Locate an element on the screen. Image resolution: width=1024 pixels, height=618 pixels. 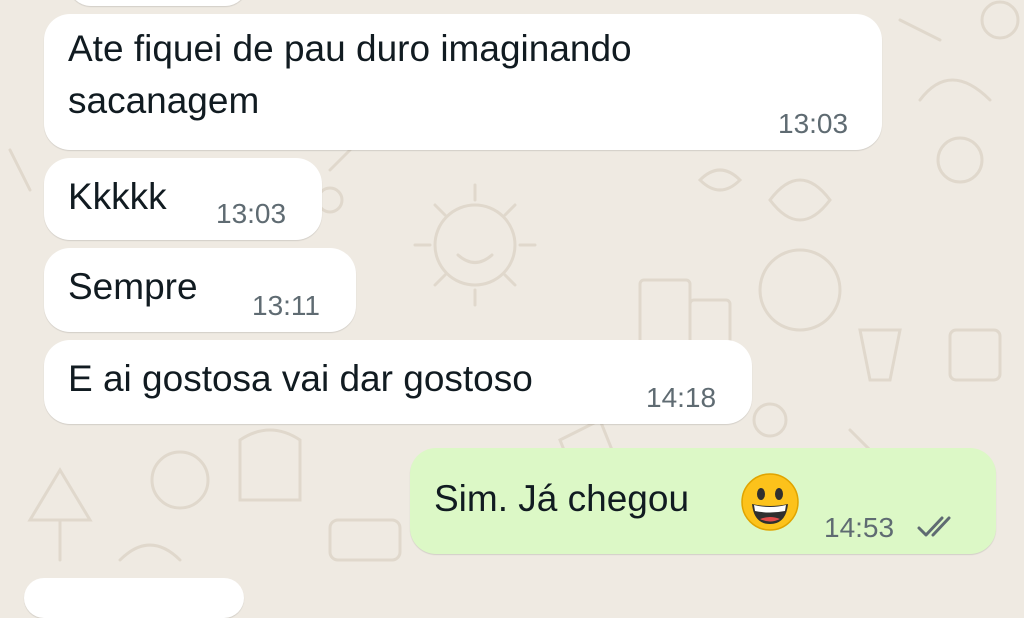
message-timestamp: 14:18 is located at coordinates (681, 397).